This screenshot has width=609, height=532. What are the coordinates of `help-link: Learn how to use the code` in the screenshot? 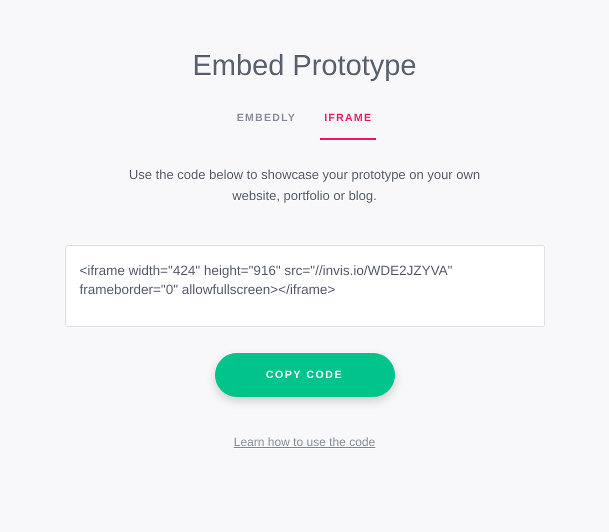 It's located at (305, 442).